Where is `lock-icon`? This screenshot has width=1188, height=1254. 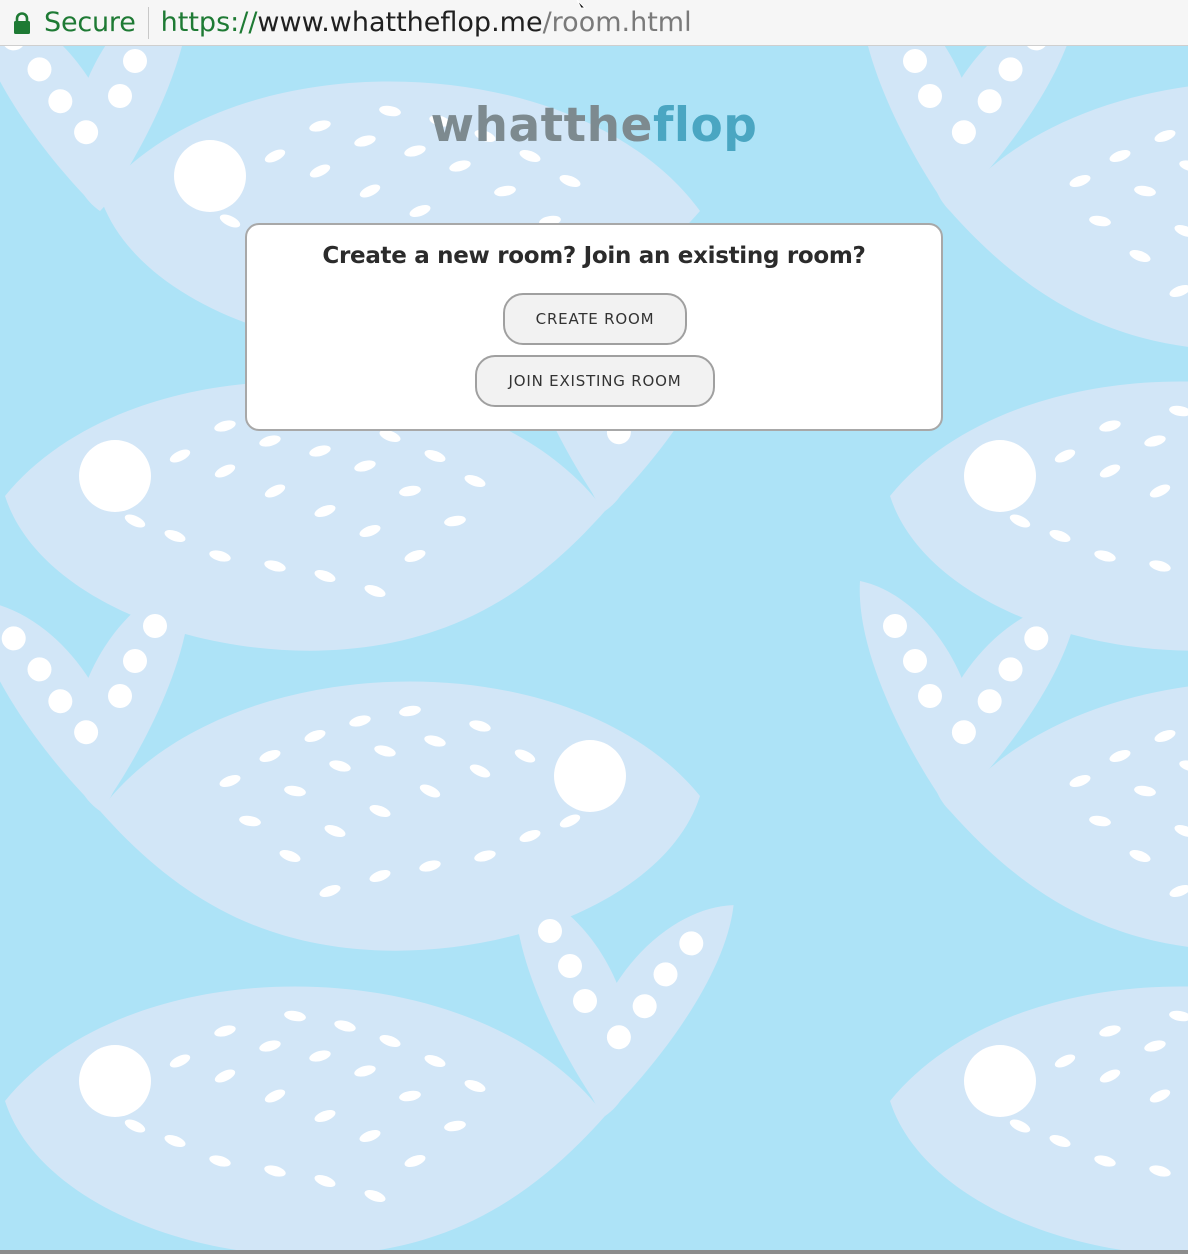
lock-icon is located at coordinates (22, 22).